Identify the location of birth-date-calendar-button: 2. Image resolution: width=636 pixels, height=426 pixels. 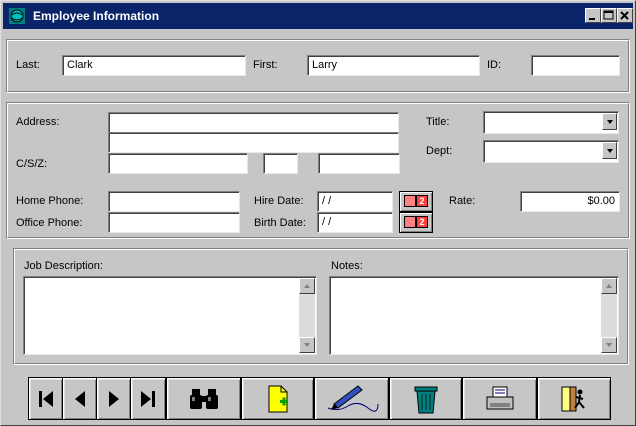
(416, 222).